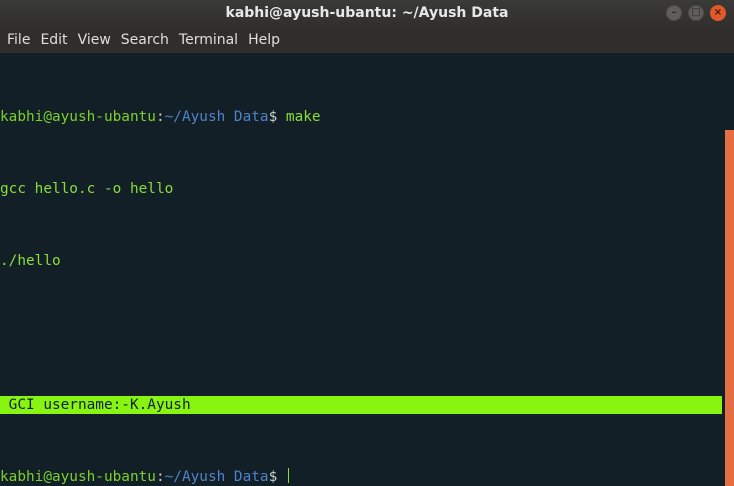 The height and width of the screenshot is (486, 734). I want to click on scrollbar-thumb, so click(729, 308).